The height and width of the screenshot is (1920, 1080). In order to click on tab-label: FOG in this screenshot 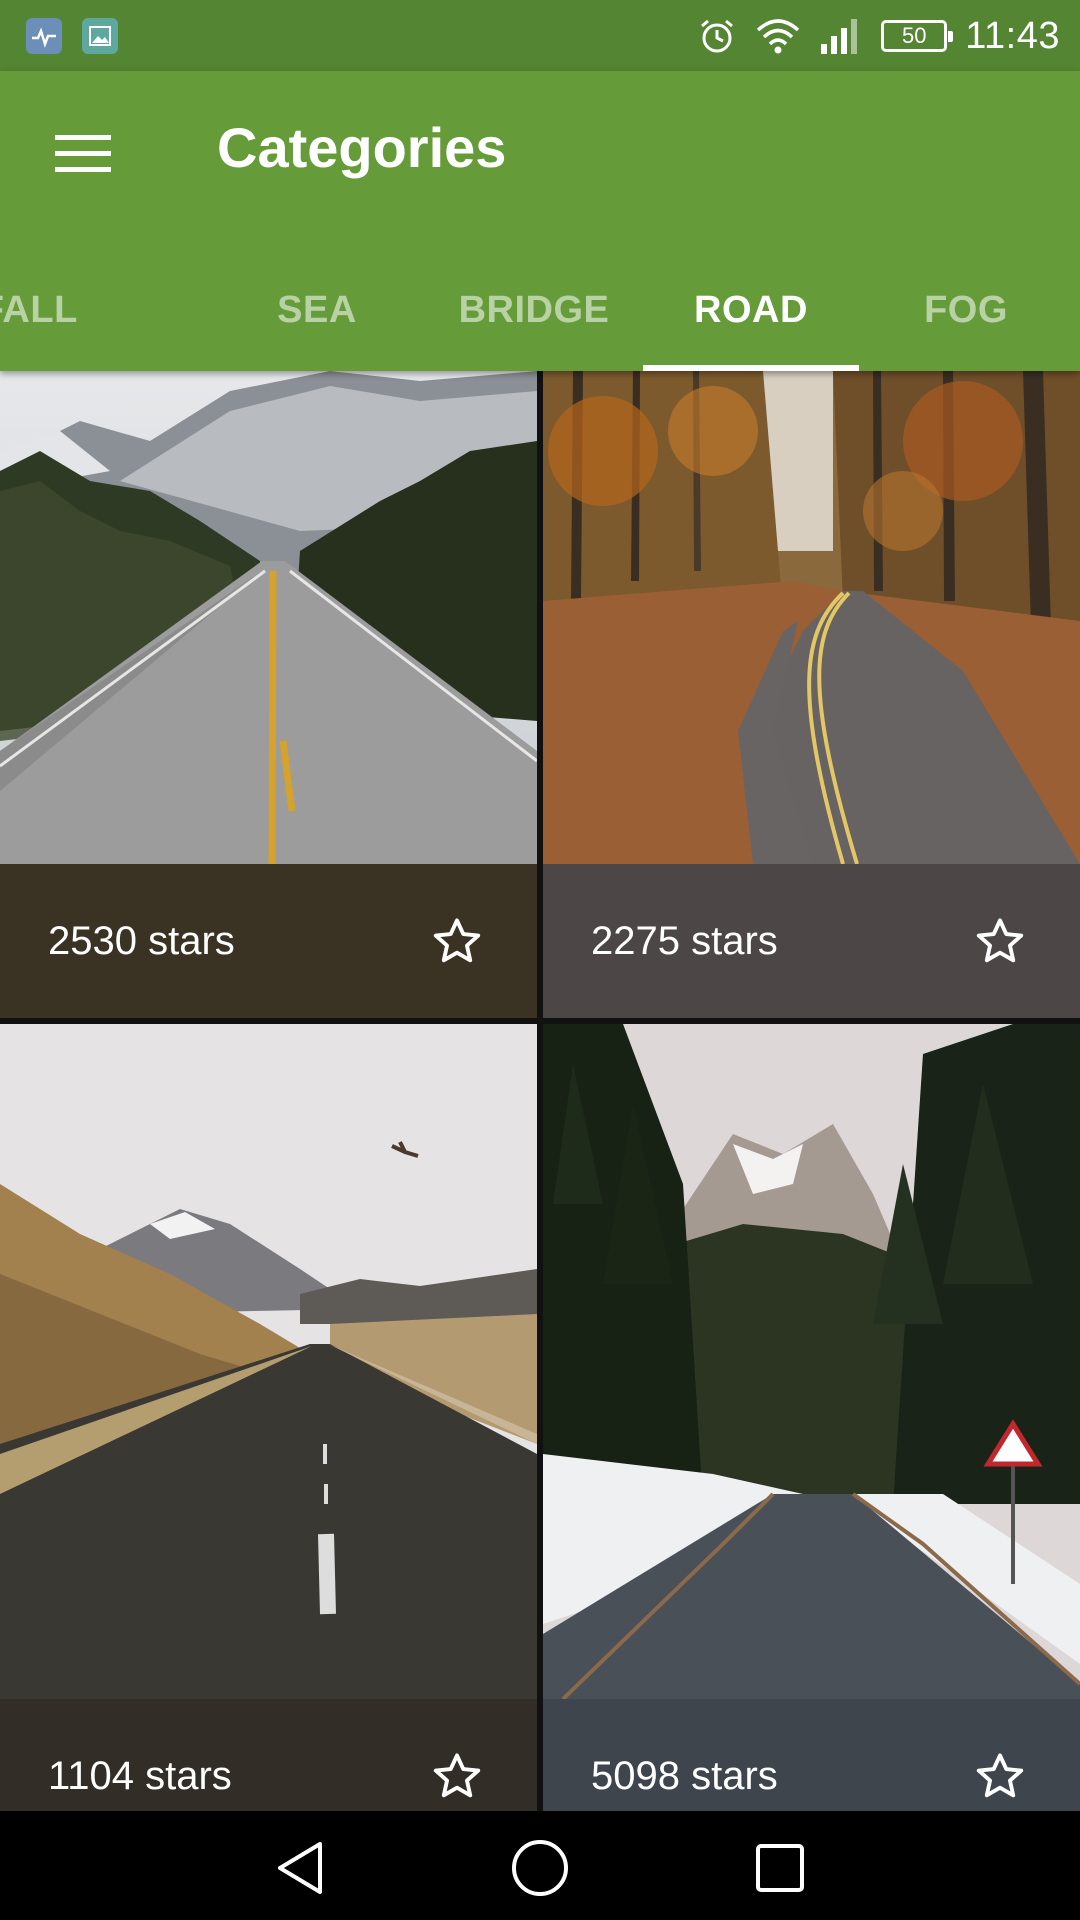, I will do `click(966, 309)`.